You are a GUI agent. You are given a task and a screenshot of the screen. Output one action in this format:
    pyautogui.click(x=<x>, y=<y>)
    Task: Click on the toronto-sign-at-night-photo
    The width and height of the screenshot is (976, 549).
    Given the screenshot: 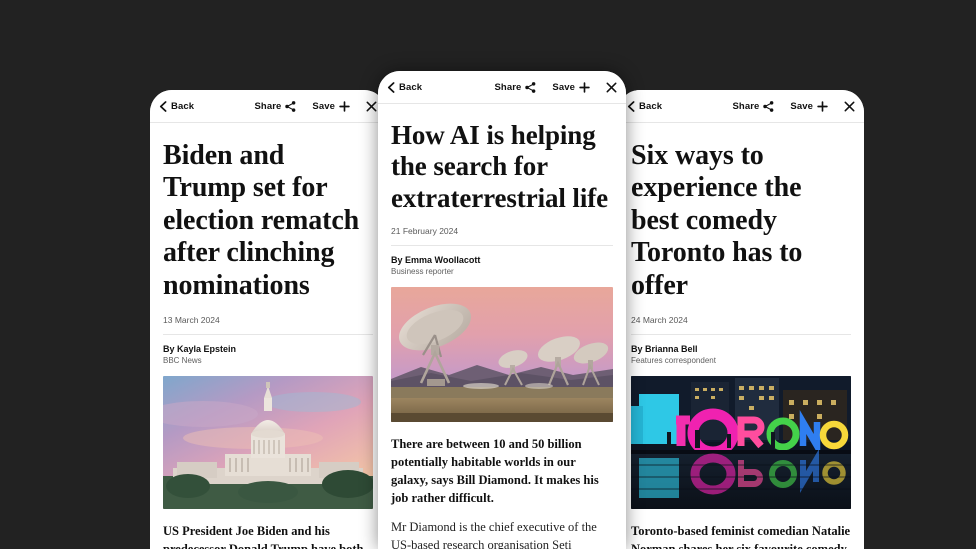 What is the action you would take?
    pyautogui.click(x=741, y=443)
    